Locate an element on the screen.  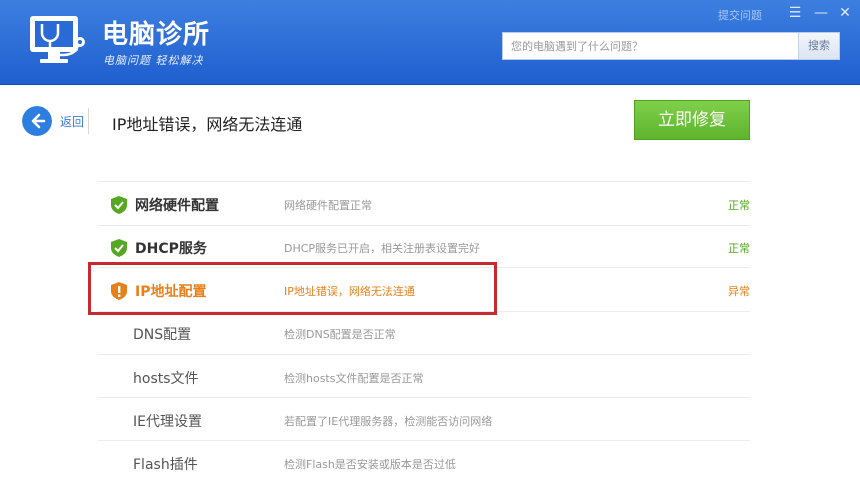
minimize-icon: — is located at coordinates (821, 13).